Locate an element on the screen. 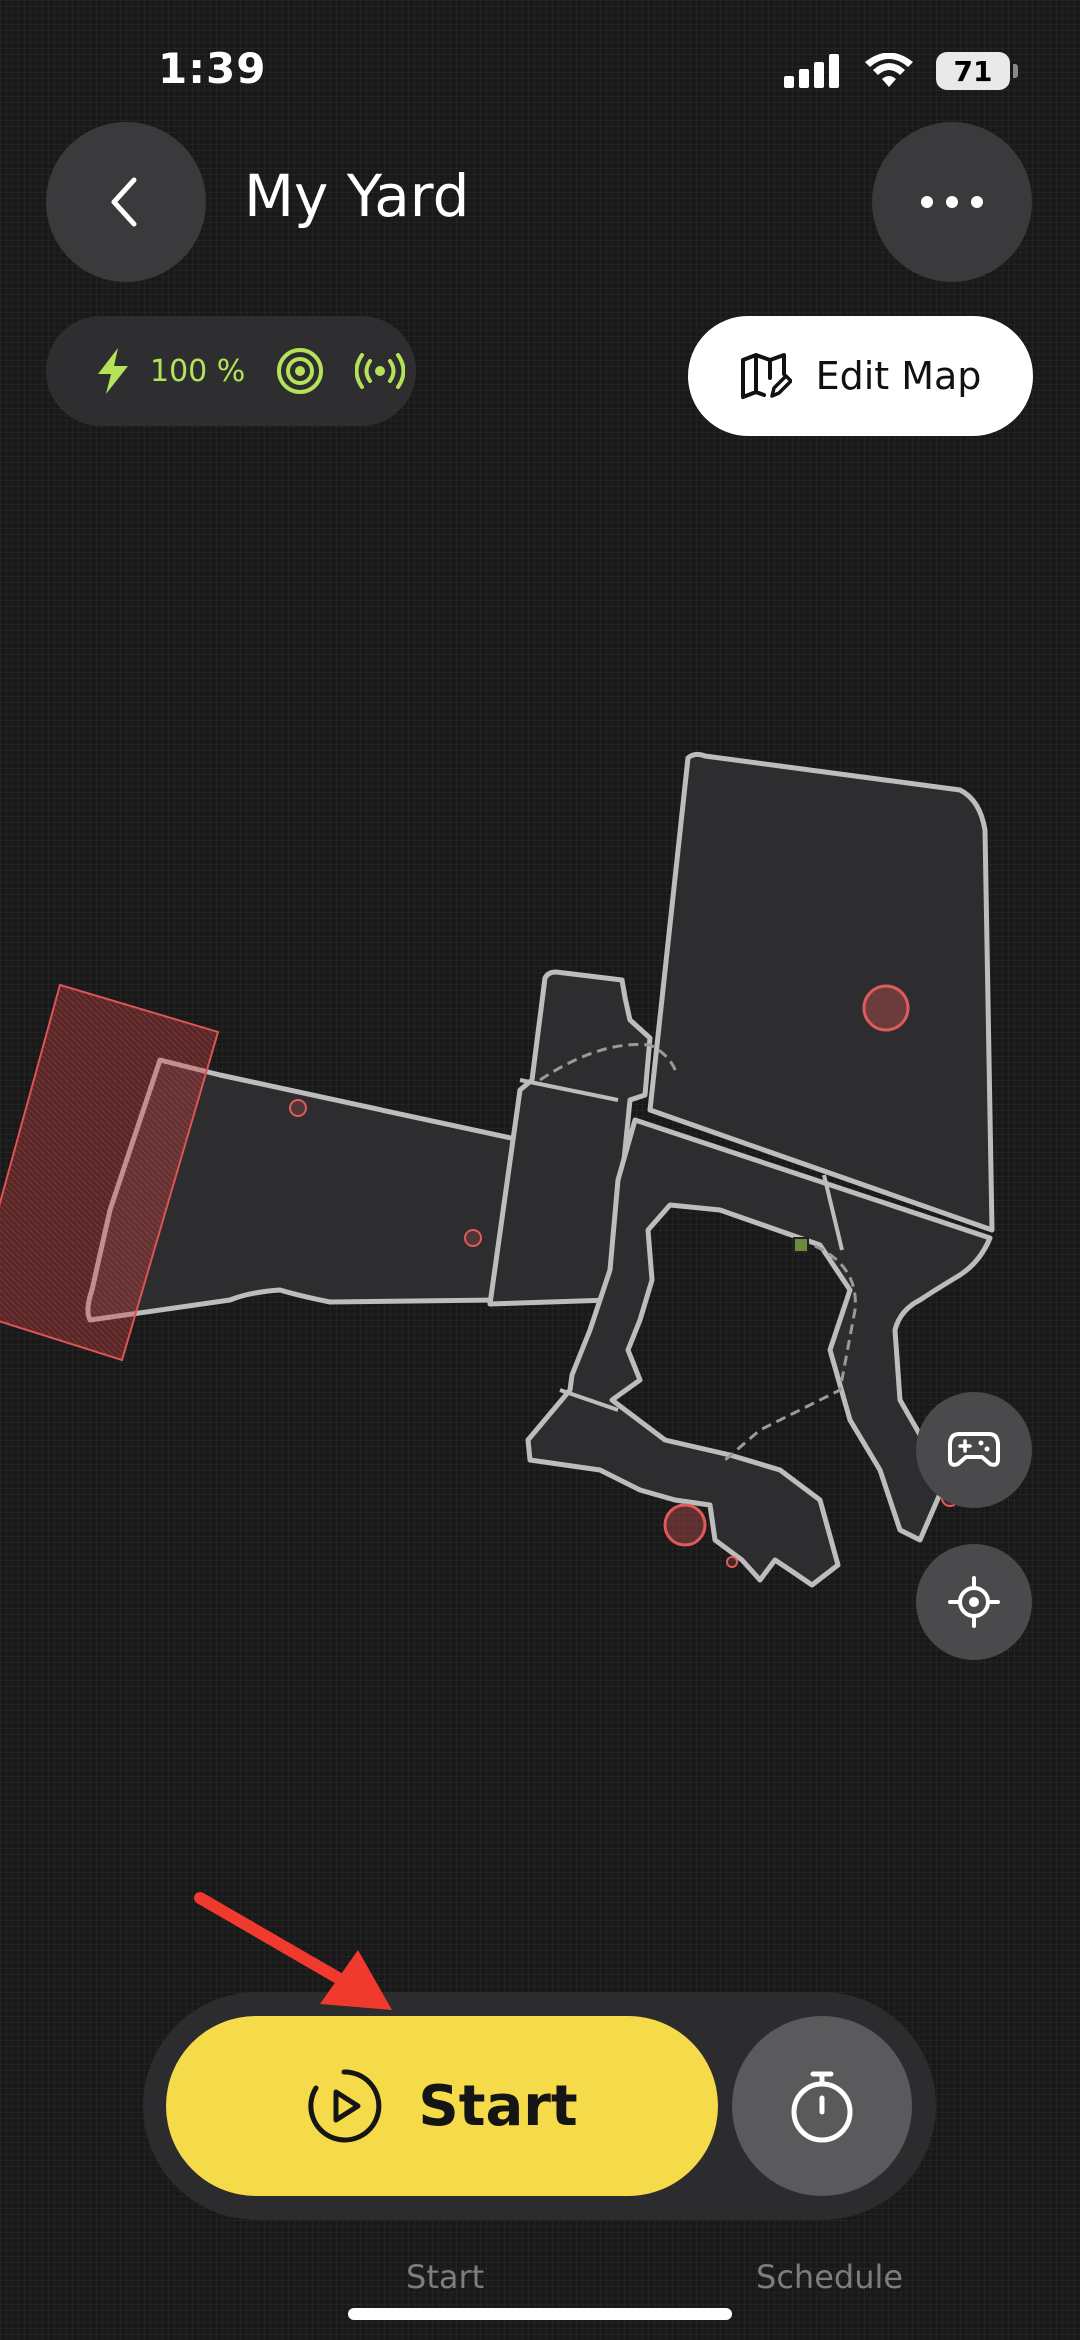  battery-percent: 100 % is located at coordinates (198, 371).